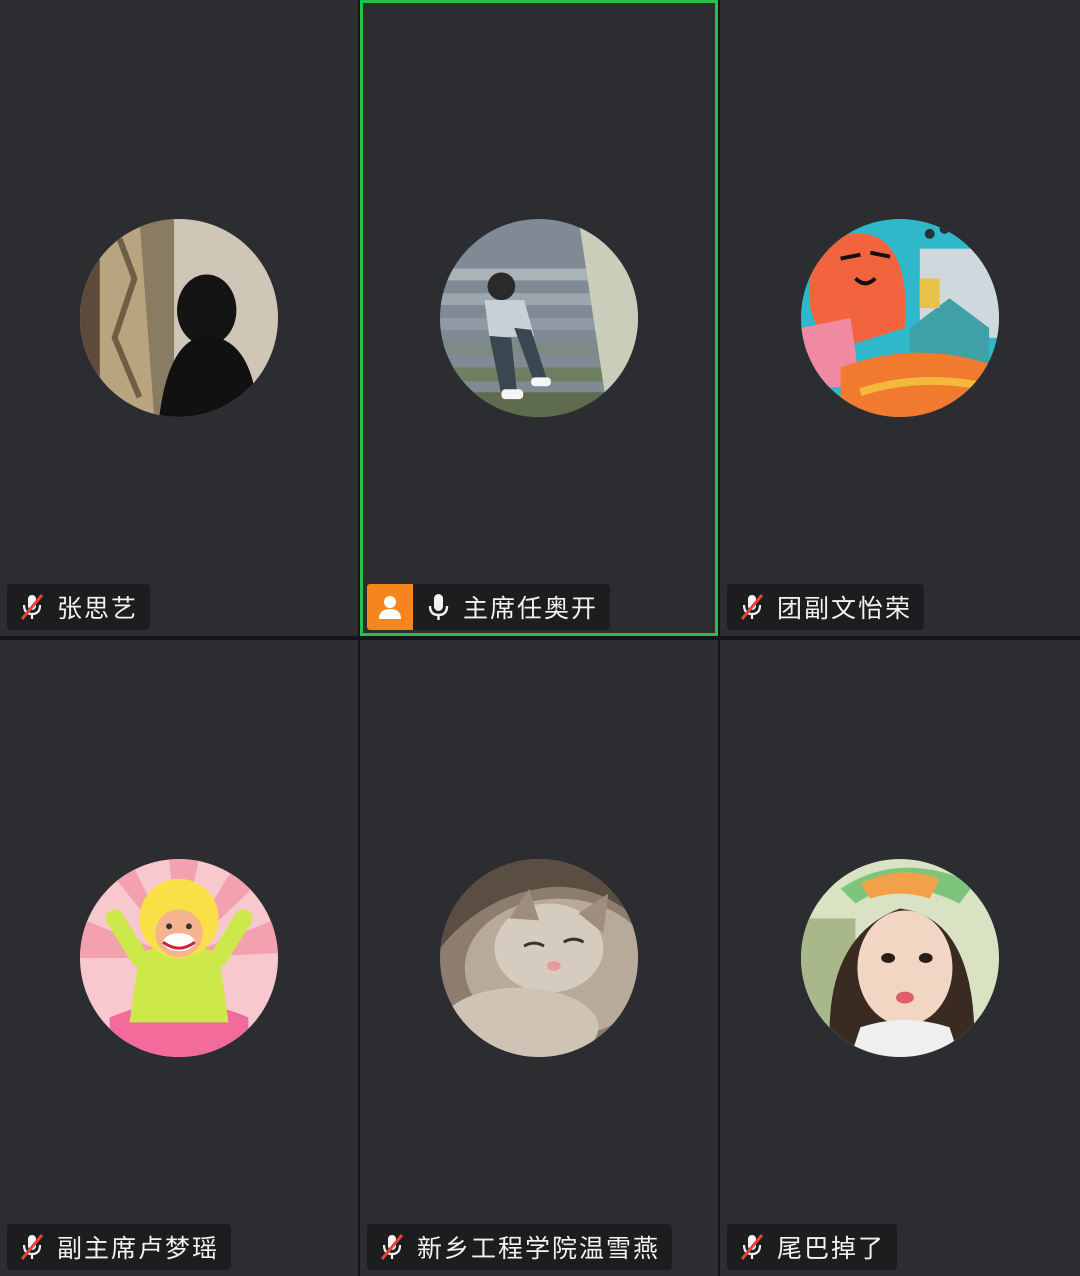 This screenshot has height=1276, width=1080. I want to click on participant-nameplate: 团副文怡荣, so click(826, 607).